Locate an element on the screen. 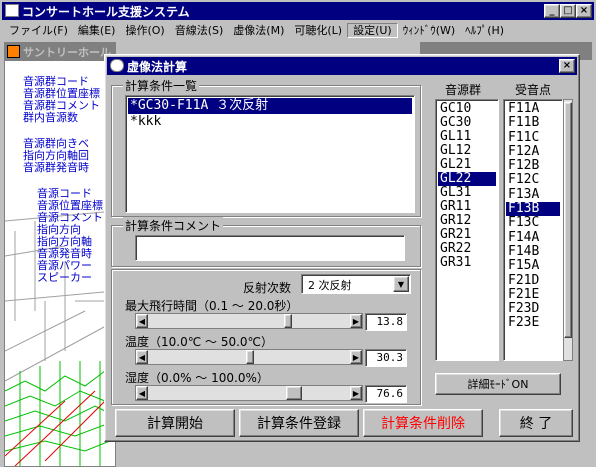  temperature-value: 30.3 is located at coordinates (386, 358).